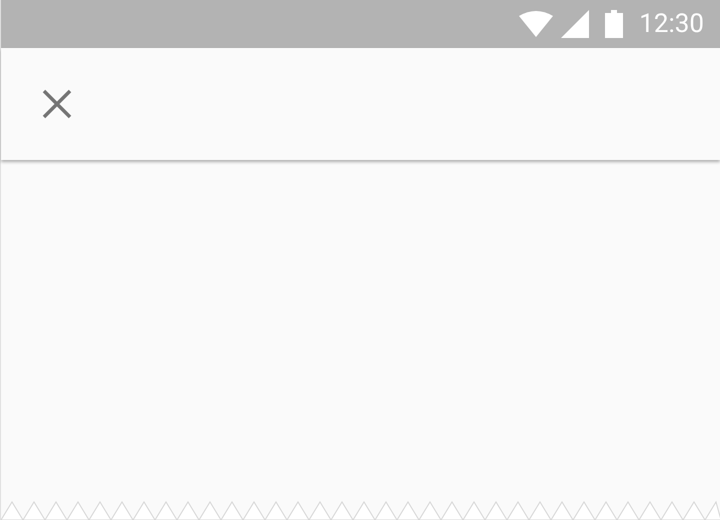 This screenshot has height=520, width=720. I want to click on battery-icon, so click(614, 24).